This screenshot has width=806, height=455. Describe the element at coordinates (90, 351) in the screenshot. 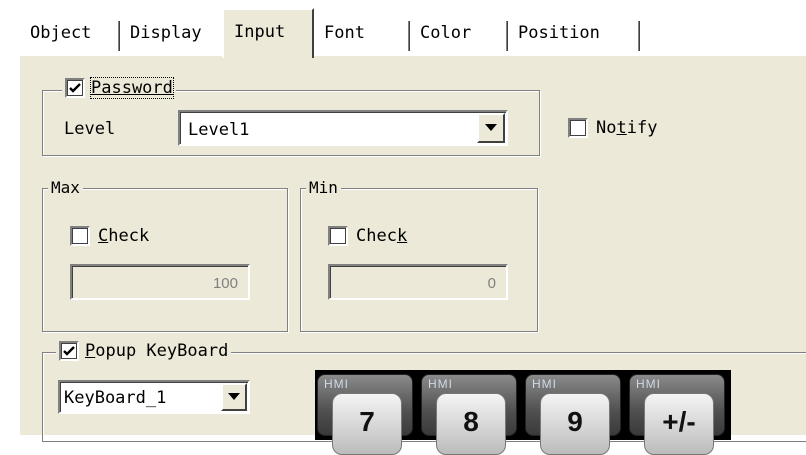

I see `popup-keyboard-label-u: P` at that location.